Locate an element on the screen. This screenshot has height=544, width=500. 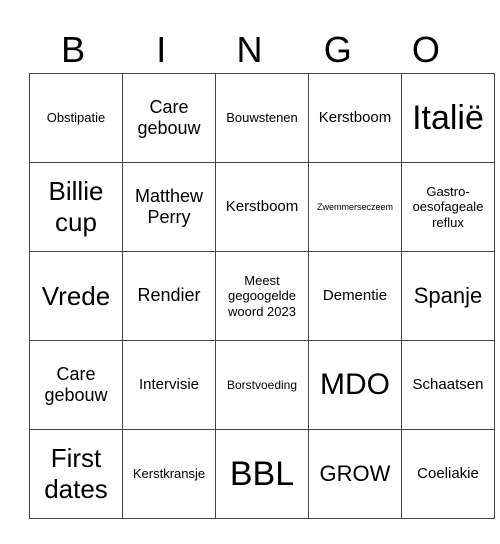
bingo-cell: Italië is located at coordinates (448, 118).